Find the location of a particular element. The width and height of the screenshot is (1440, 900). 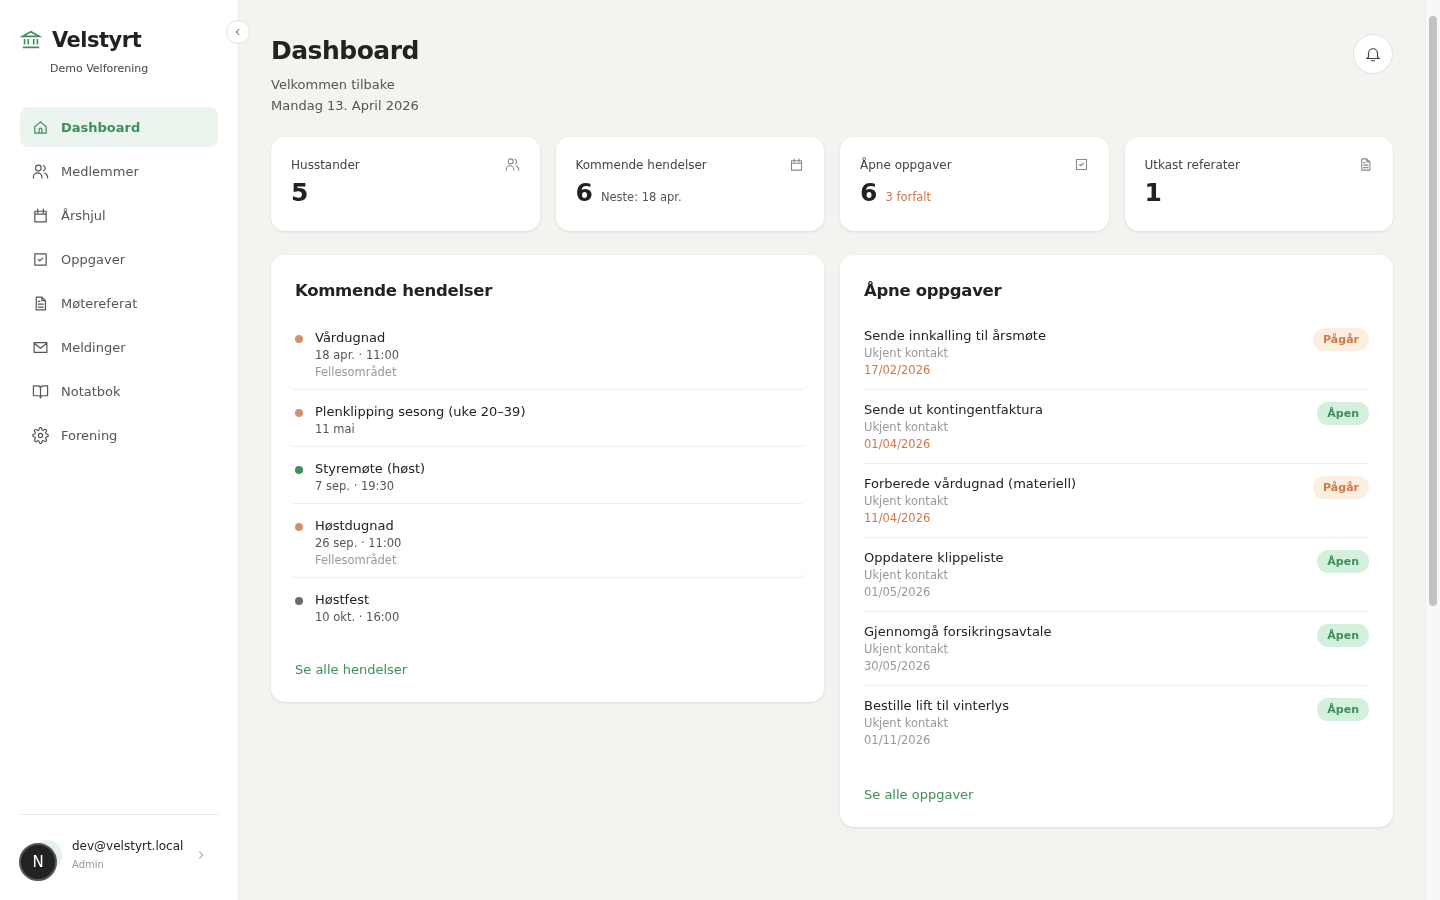

page-title: Dashboard is located at coordinates (345, 50).